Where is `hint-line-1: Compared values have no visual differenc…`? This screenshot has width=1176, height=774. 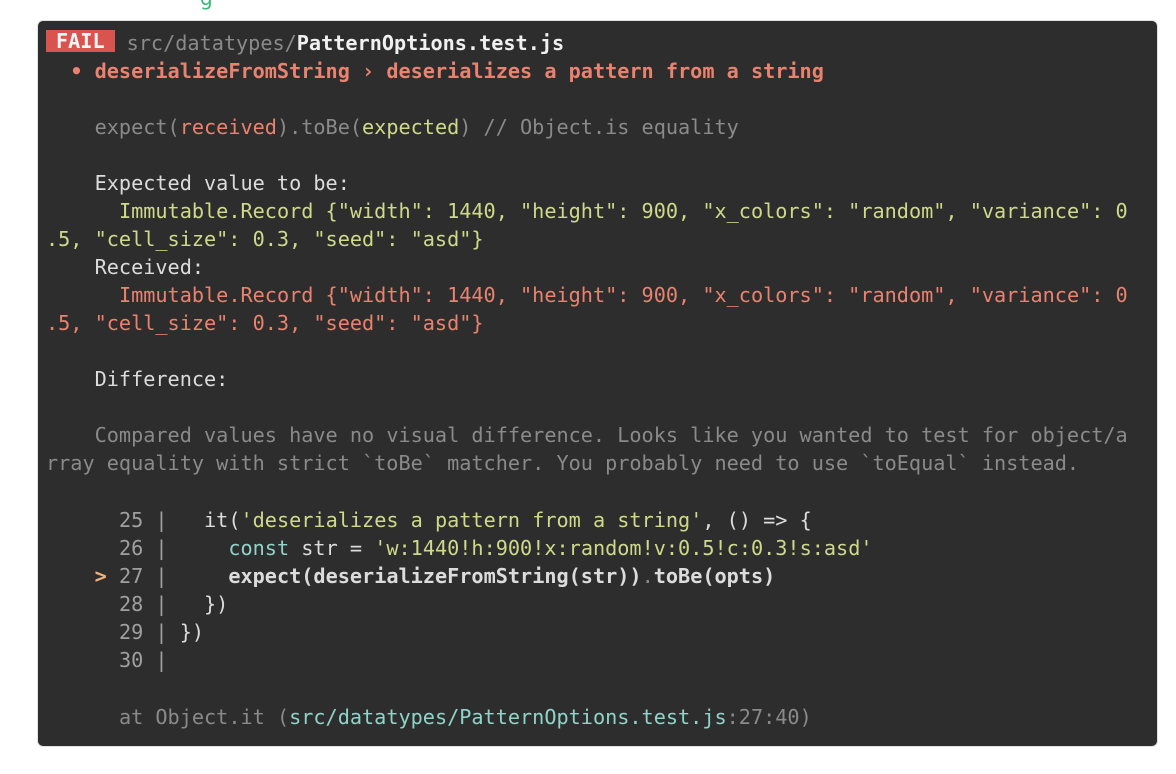
hint-line-1: Compared values have no visual differenc… is located at coordinates (611, 435).